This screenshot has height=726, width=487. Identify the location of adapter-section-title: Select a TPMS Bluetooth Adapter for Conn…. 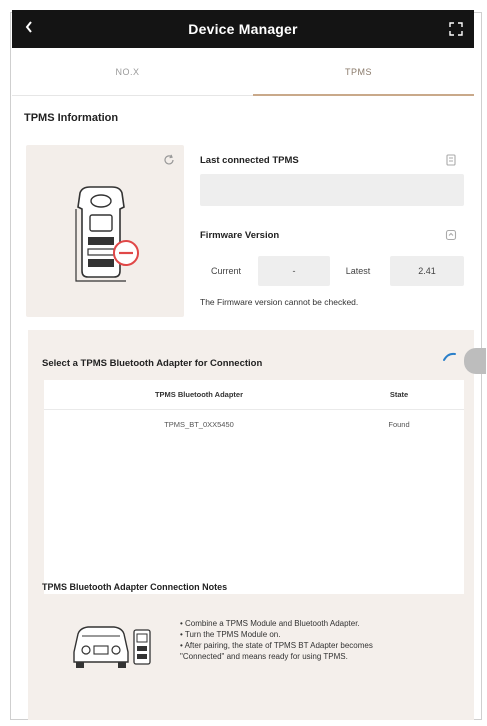
(152, 363).